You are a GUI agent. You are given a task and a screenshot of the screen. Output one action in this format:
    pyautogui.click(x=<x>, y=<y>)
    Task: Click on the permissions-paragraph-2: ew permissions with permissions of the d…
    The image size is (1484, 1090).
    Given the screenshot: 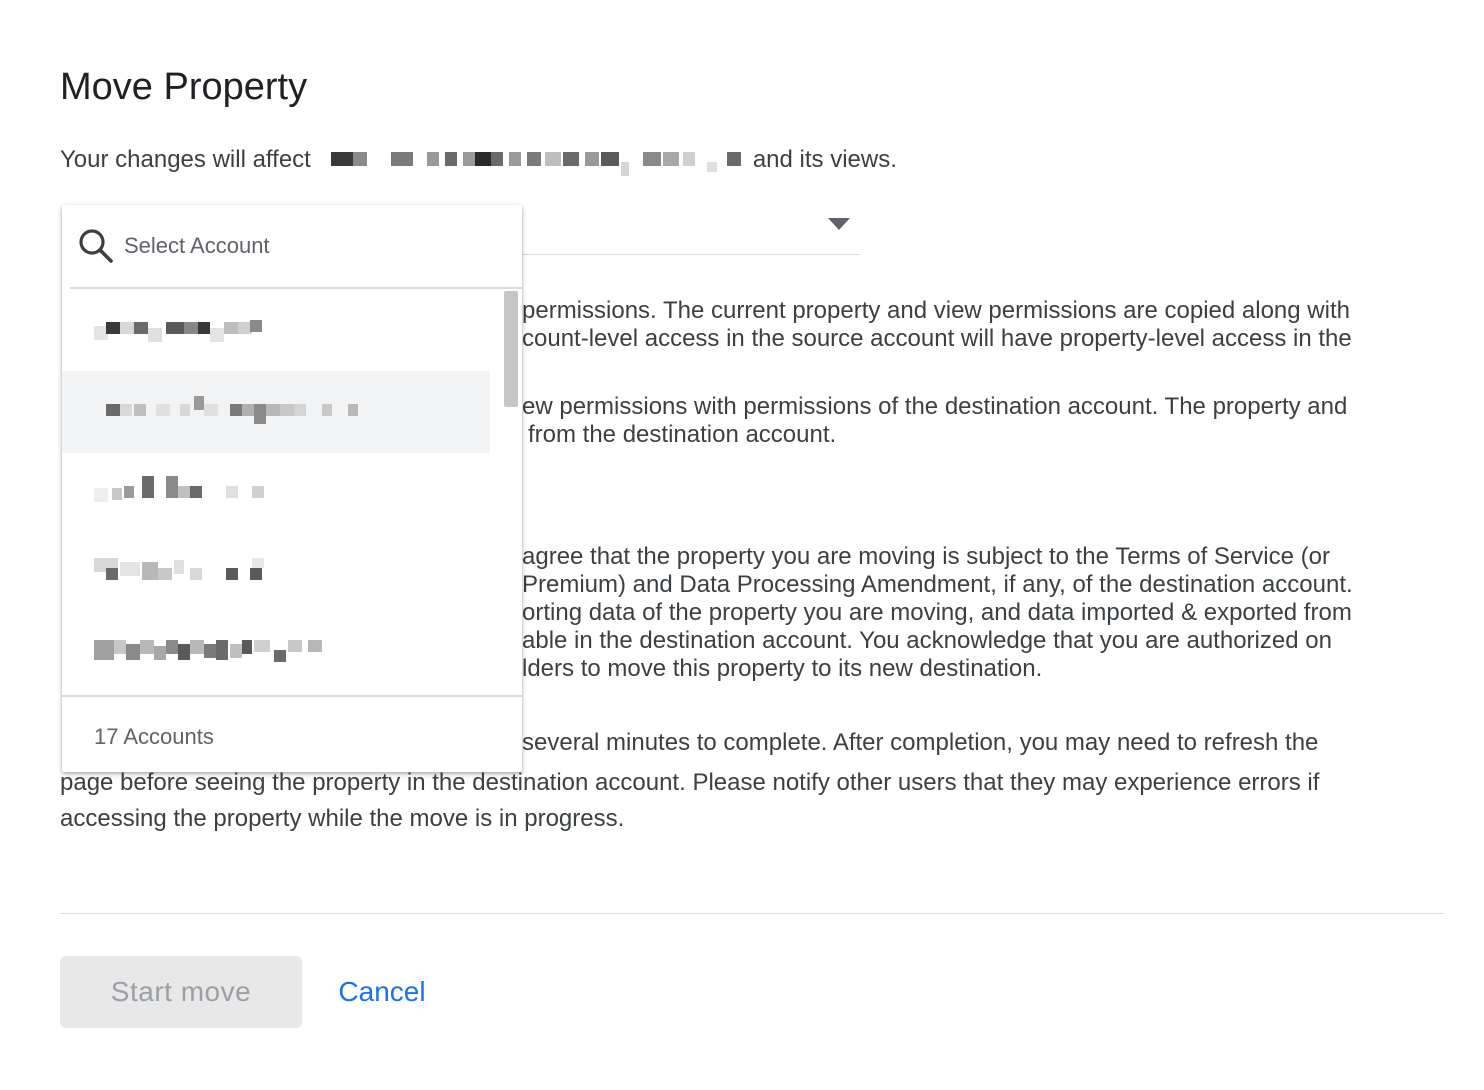 What is the action you would take?
    pyautogui.click(x=935, y=420)
    